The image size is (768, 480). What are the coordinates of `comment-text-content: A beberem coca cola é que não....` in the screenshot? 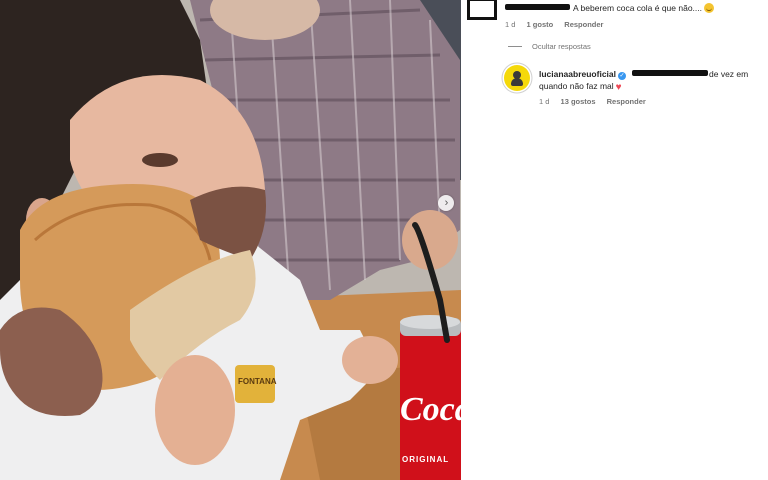 It's located at (638, 8).